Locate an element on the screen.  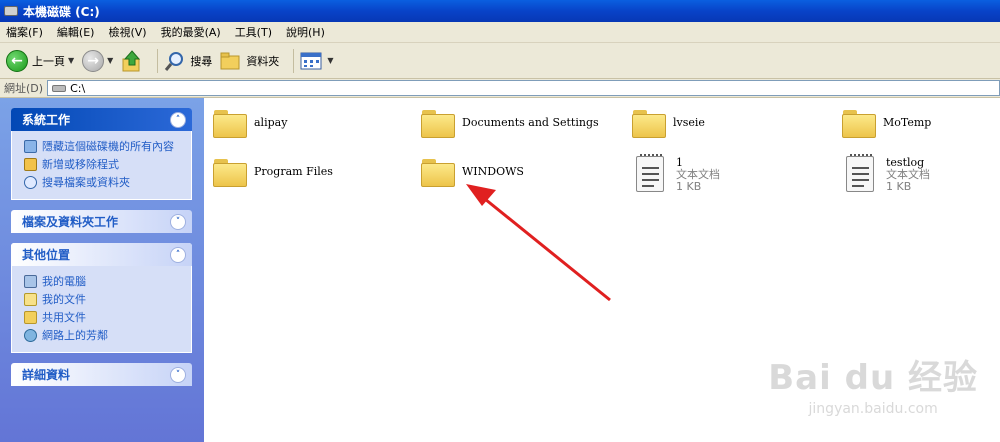
menu-bar: 檔案(F) 編輯(E) 檢視(V) 我的最愛(A) 工具(T) 說明(H) is located at coordinates (500, 32).